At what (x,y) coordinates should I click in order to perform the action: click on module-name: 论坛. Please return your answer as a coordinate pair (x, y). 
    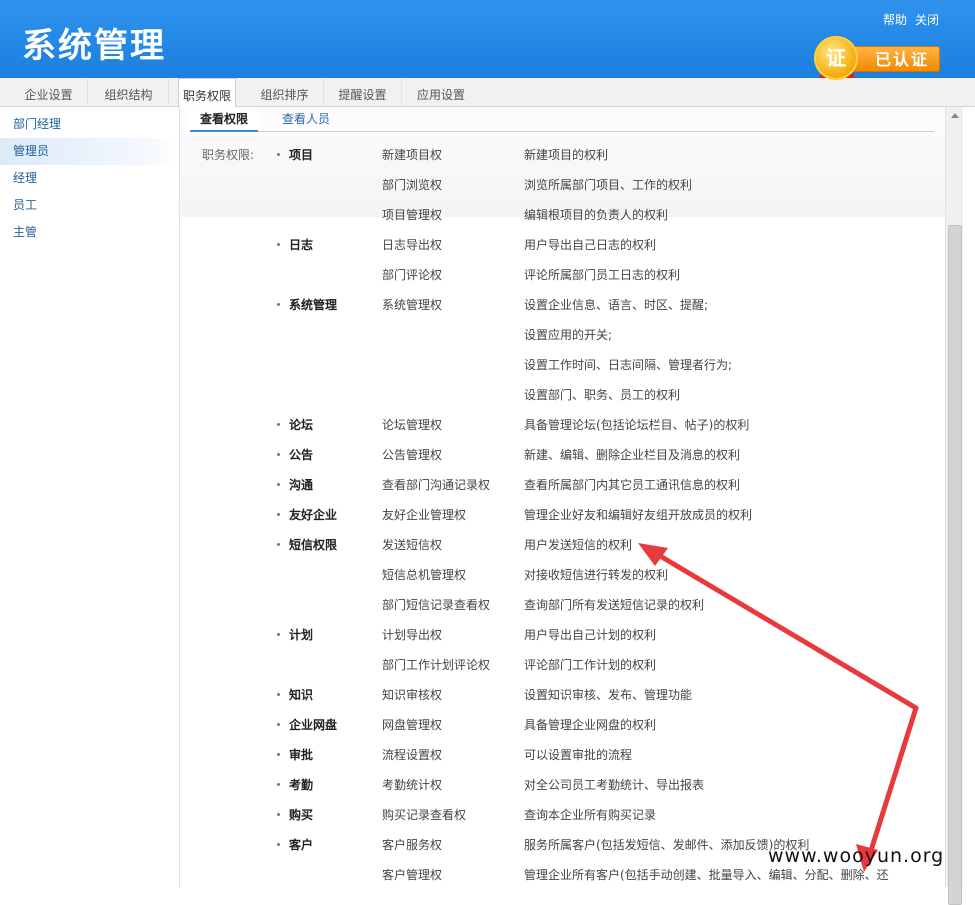
    Looking at the image, I should click on (295, 425).